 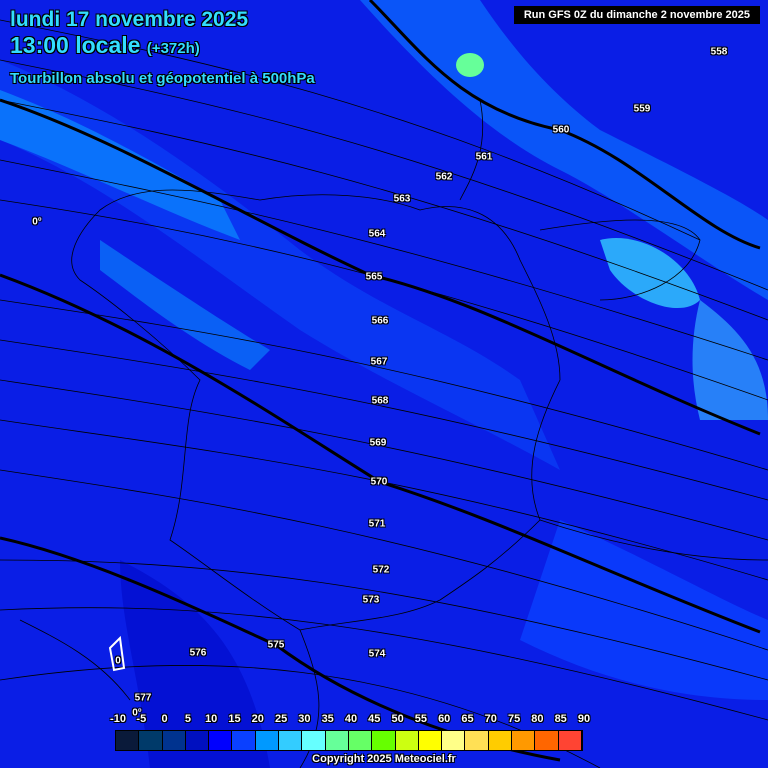 I want to click on legend-tick: 60, so click(x=444, y=719).